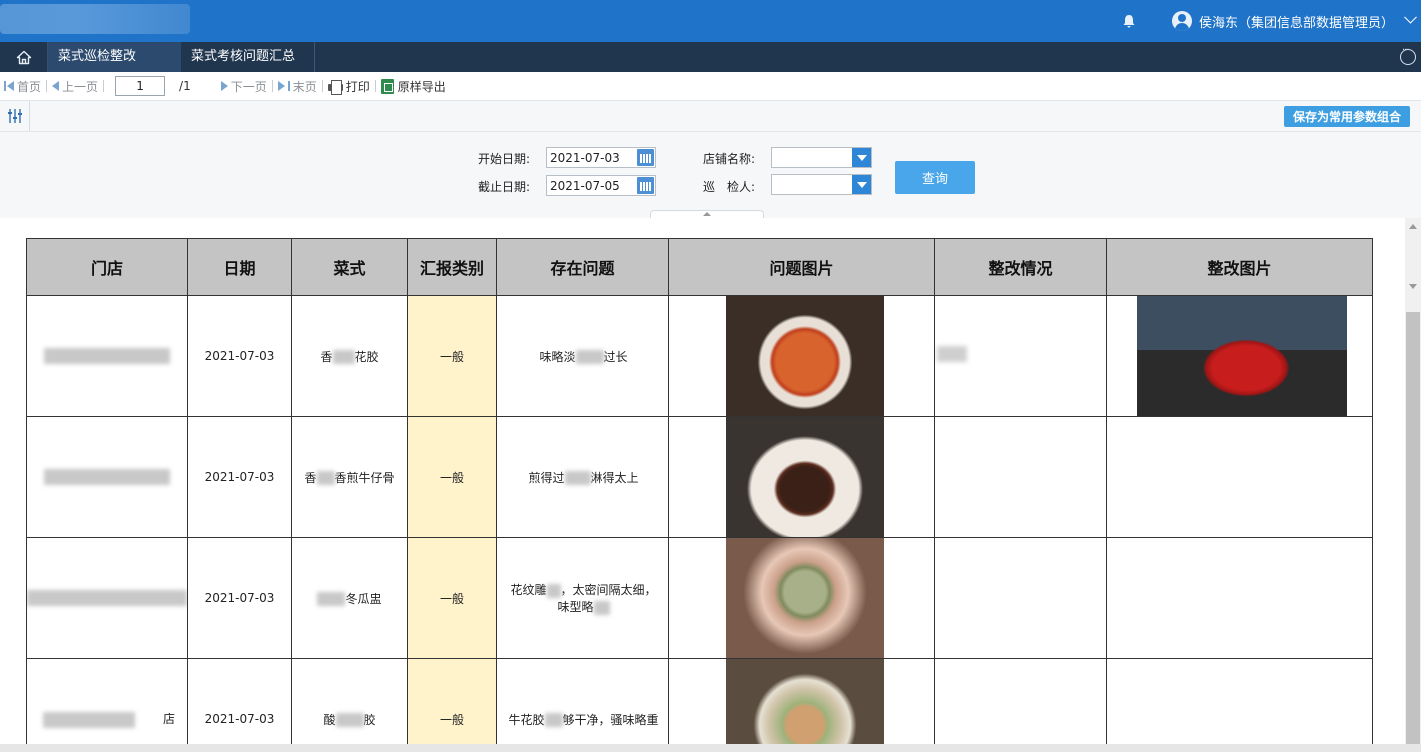 This screenshot has width=1421, height=752. Describe the element at coordinates (710, 86) in the screenshot. I see `report-toolbar: 首页 上一页 /1 下一页 末页 打印 原样导出` at that location.